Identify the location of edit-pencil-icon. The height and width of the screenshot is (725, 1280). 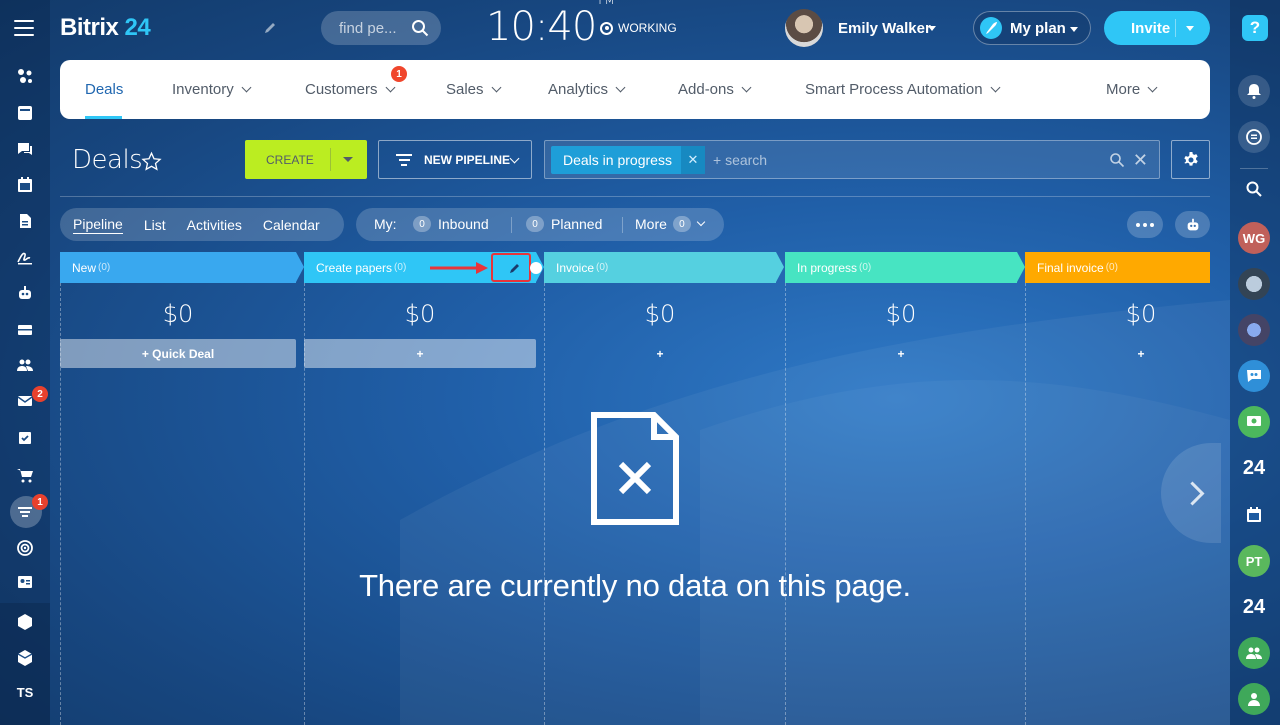
(270, 28).